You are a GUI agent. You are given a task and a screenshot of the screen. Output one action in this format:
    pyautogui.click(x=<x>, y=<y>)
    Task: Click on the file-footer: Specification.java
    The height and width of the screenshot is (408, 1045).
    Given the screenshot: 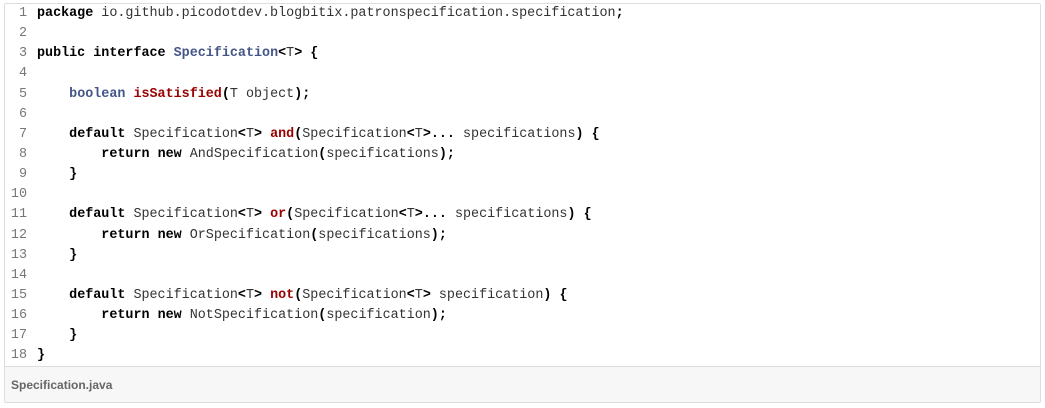 What is the action you would take?
    pyautogui.click(x=522, y=384)
    